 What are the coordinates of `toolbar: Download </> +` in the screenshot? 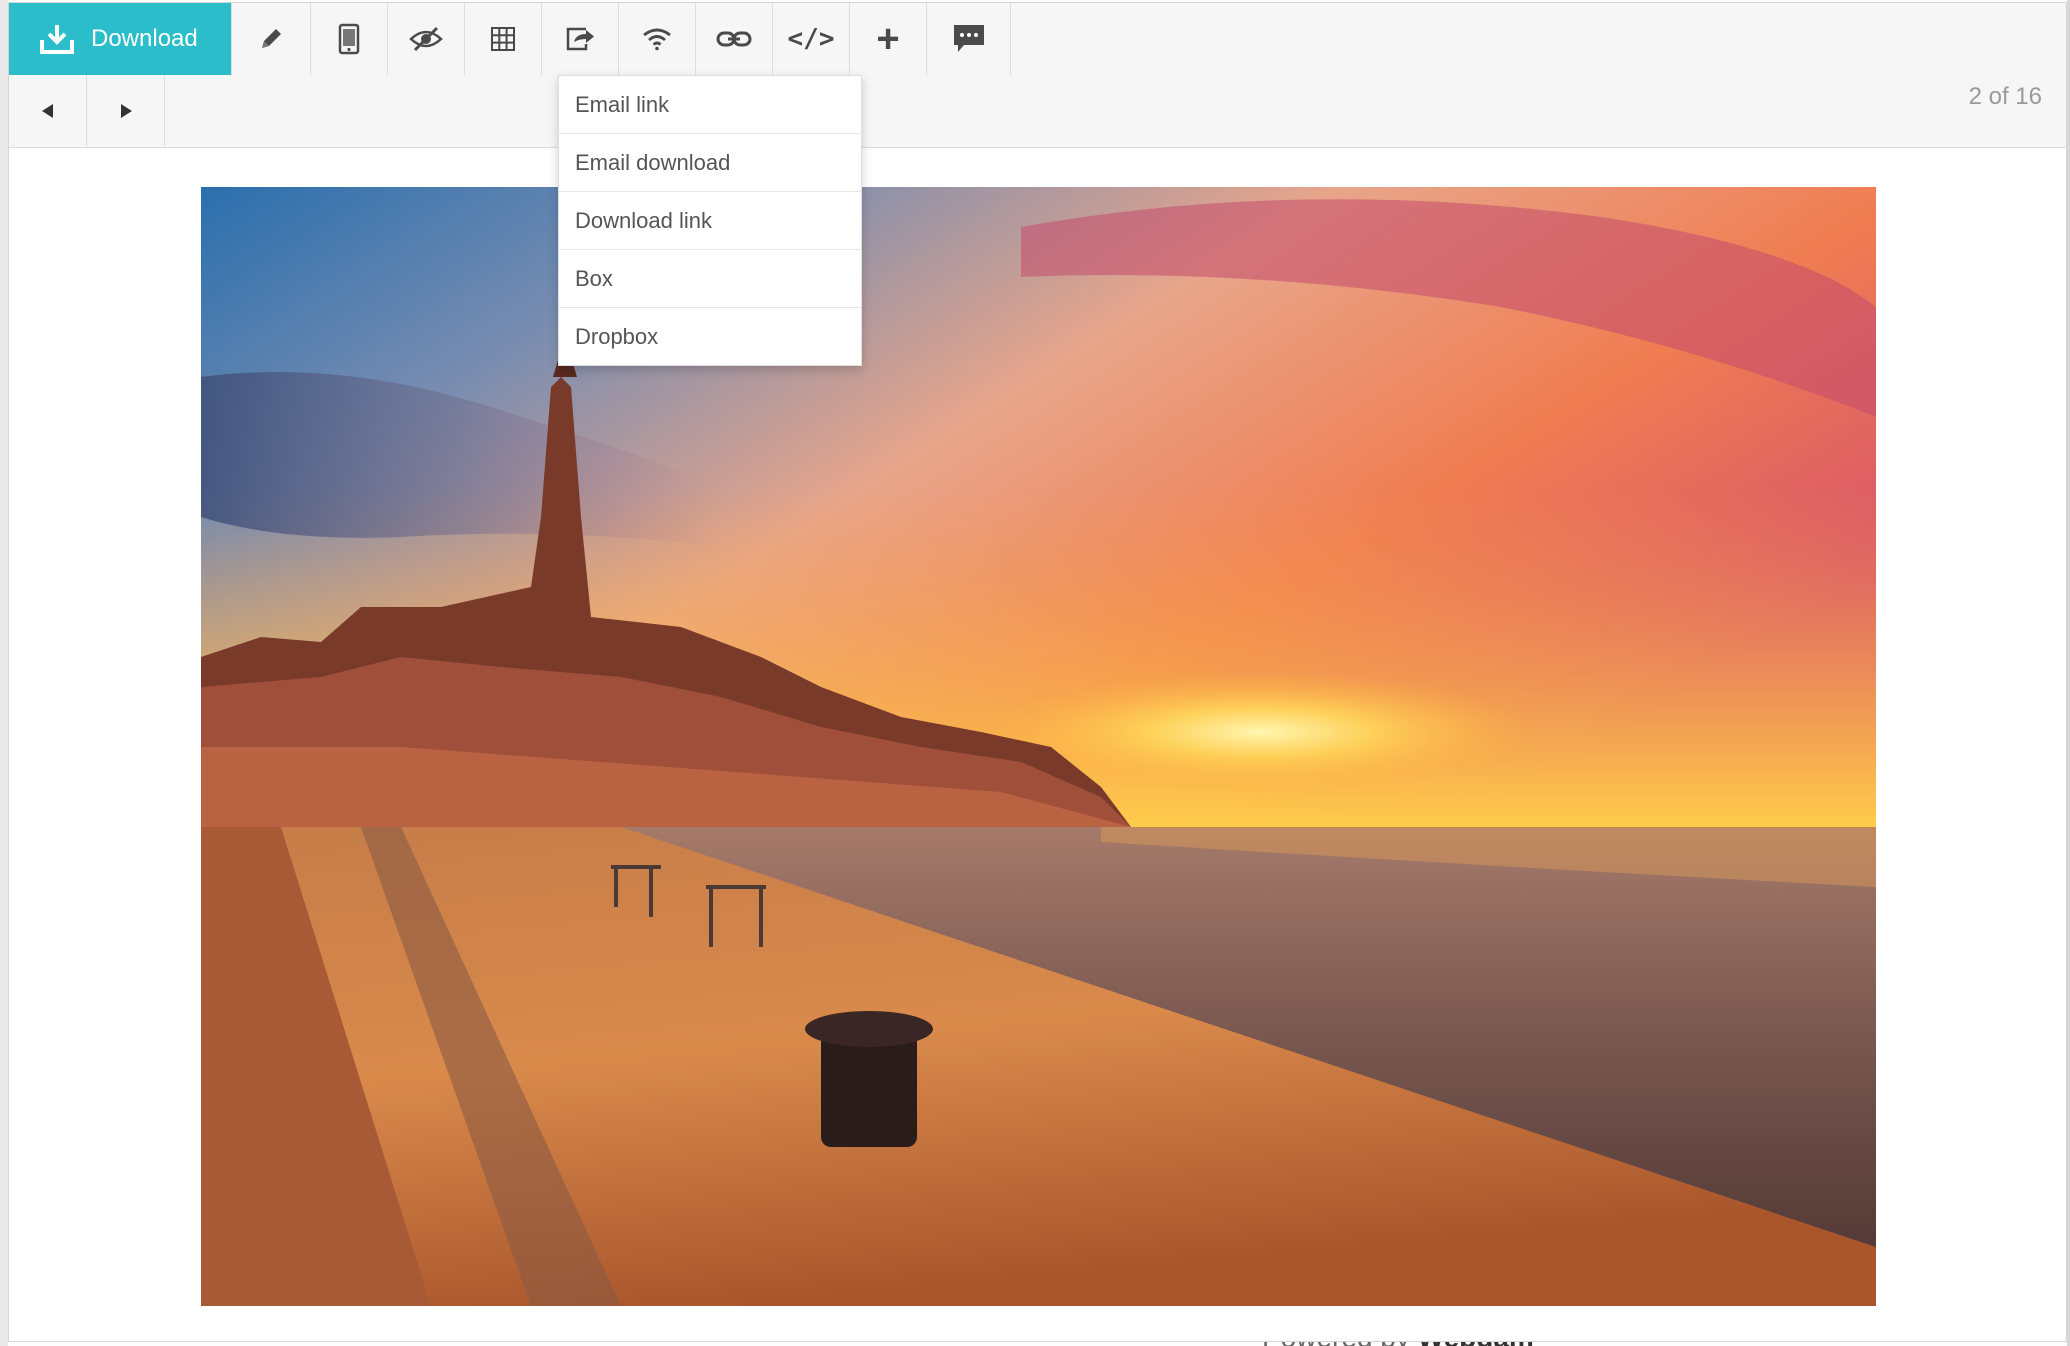 It's located at (1037, 39).